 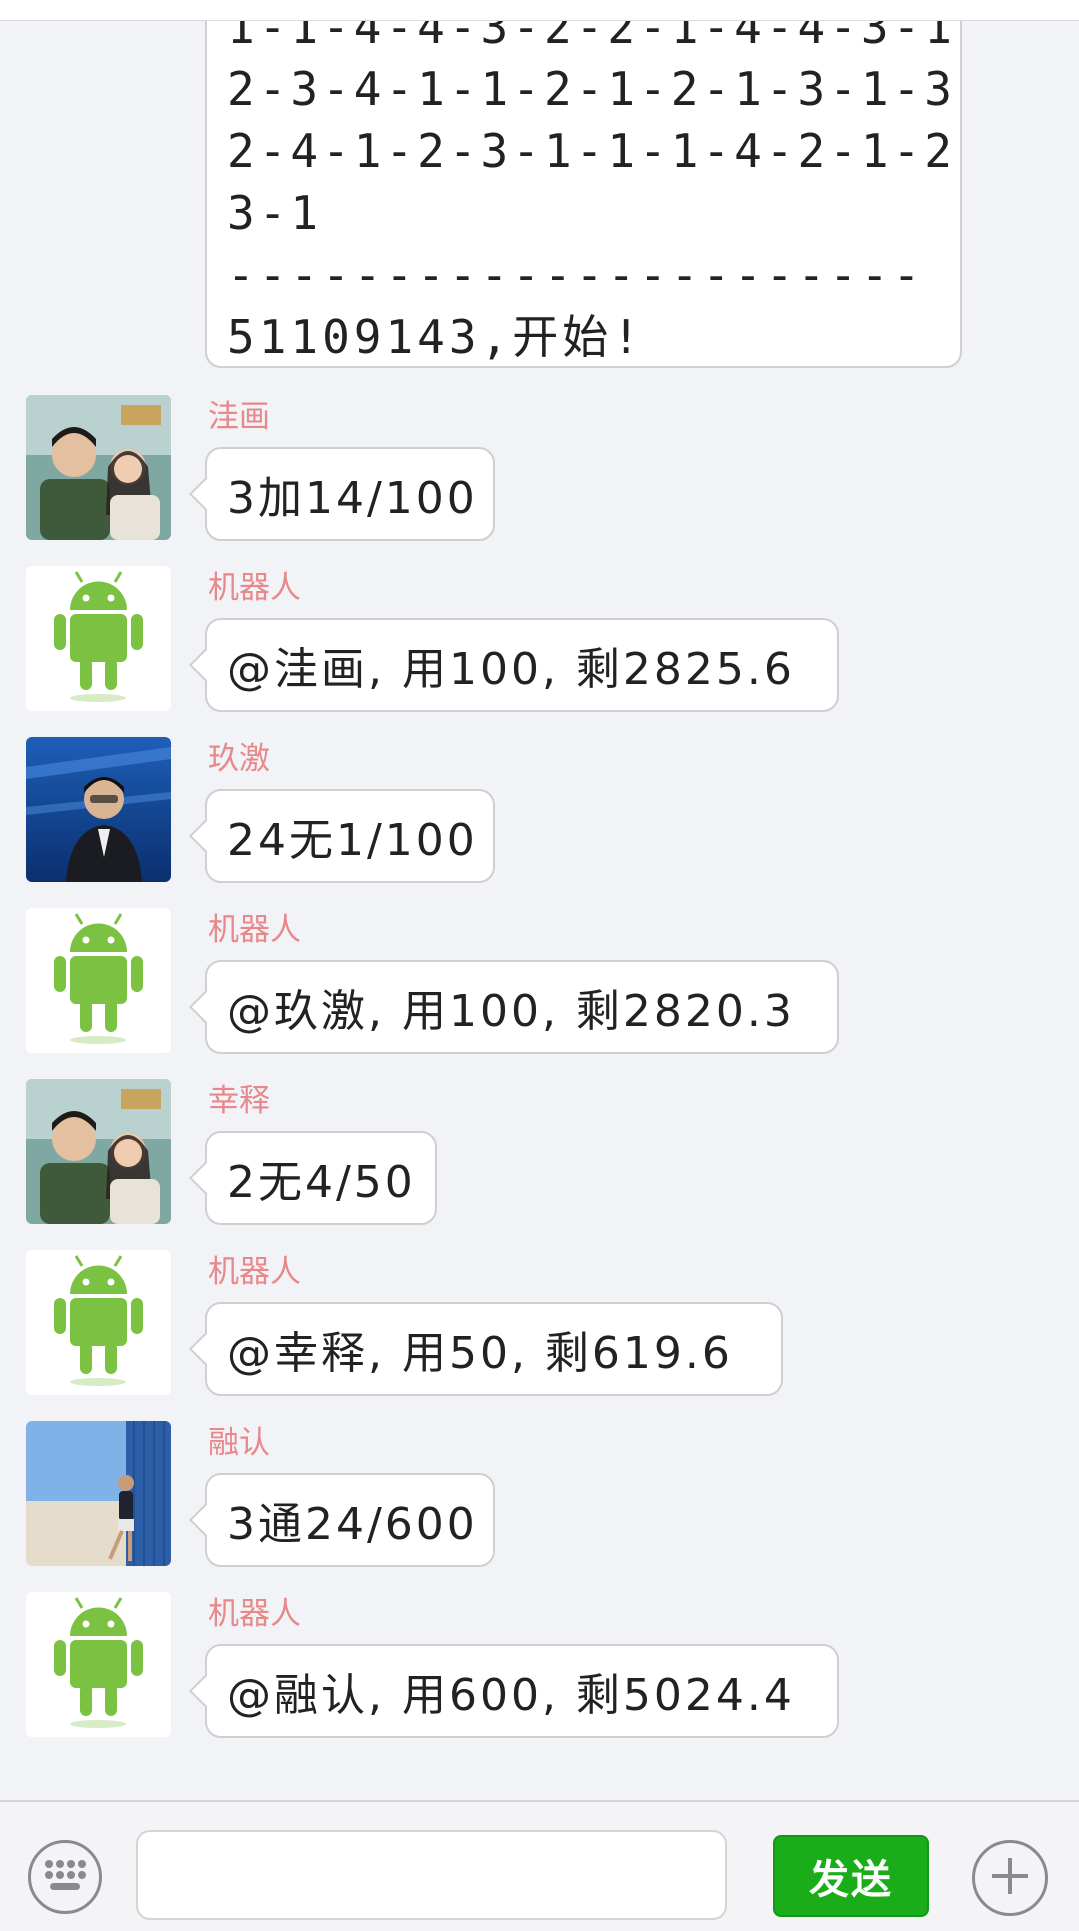 I want to click on keyboard-icon, so click(x=65, y=1877).